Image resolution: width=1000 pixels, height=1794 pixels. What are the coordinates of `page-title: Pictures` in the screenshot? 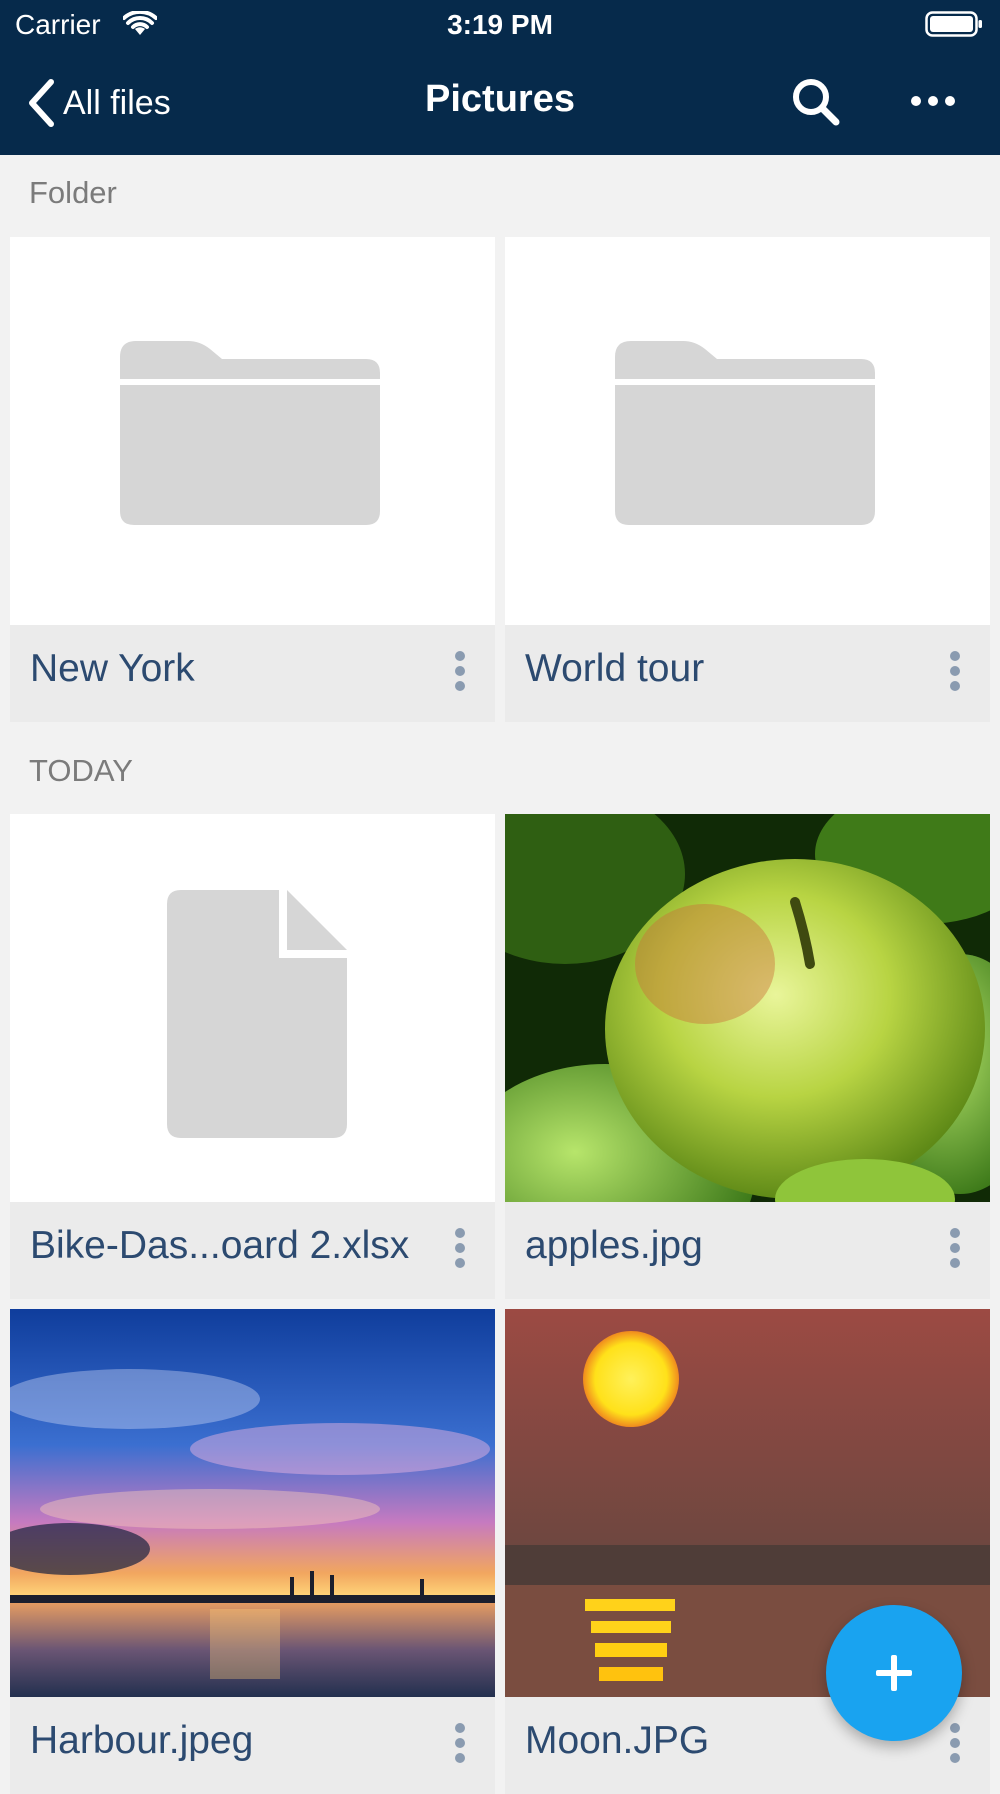 It's located at (500, 99).